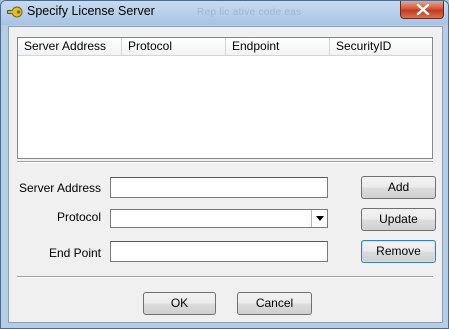 This screenshot has height=329, width=449. I want to click on close-button, so click(422, 10).